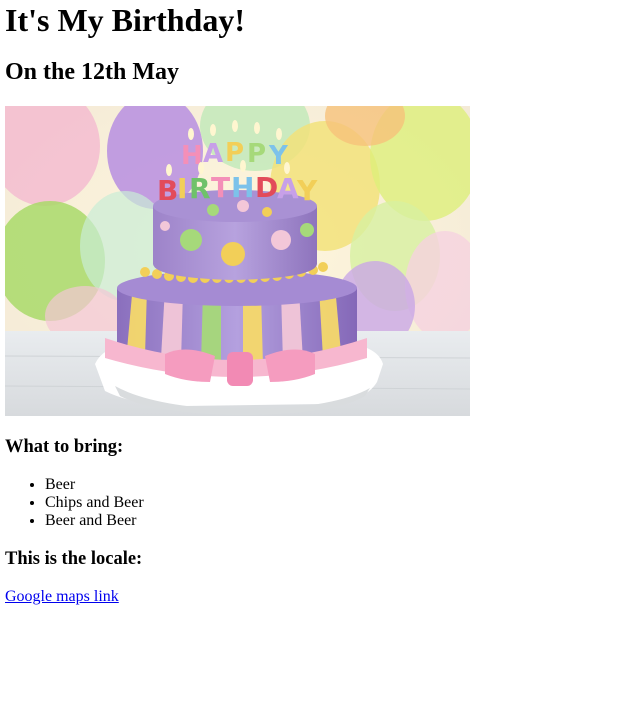  What do you see at coordinates (307, 190) in the screenshot?
I see `svg-text: Y` at bounding box center [307, 190].